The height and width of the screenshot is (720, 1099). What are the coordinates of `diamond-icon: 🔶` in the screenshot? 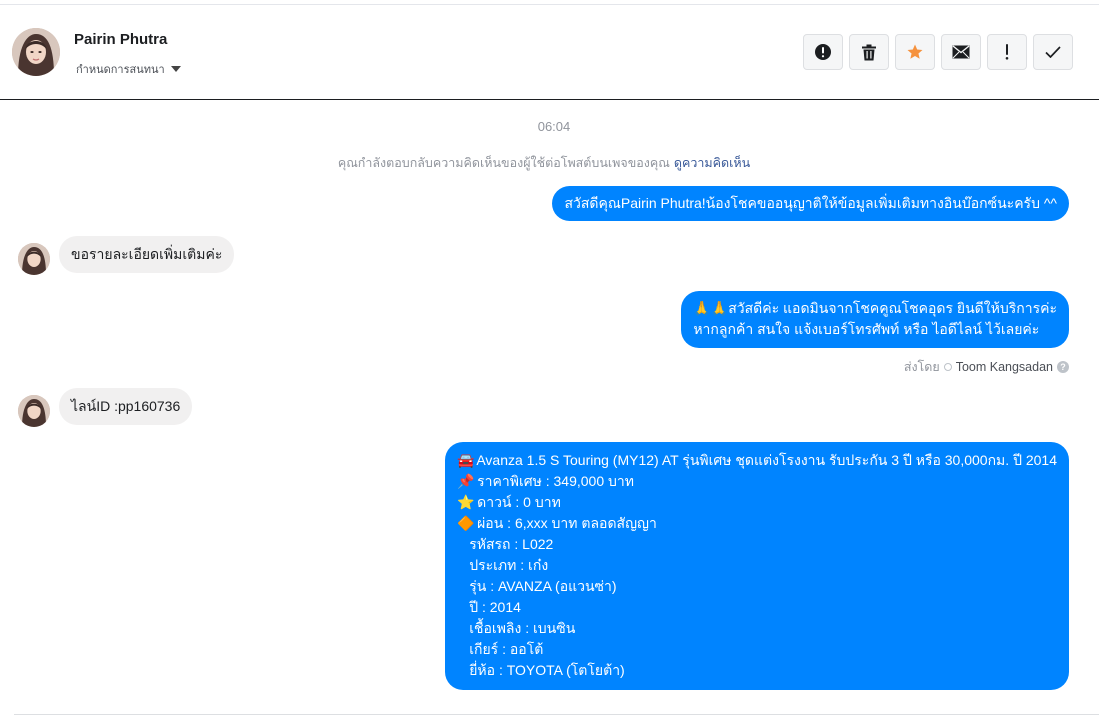 It's located at (466, 523).